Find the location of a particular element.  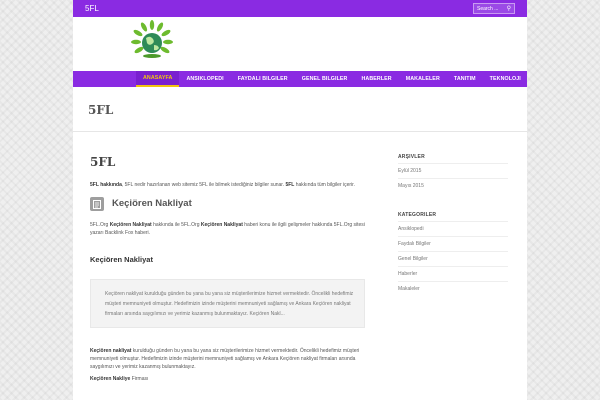

entry-header: Keçiören Nakliyat is located at coordinates (227, 204).